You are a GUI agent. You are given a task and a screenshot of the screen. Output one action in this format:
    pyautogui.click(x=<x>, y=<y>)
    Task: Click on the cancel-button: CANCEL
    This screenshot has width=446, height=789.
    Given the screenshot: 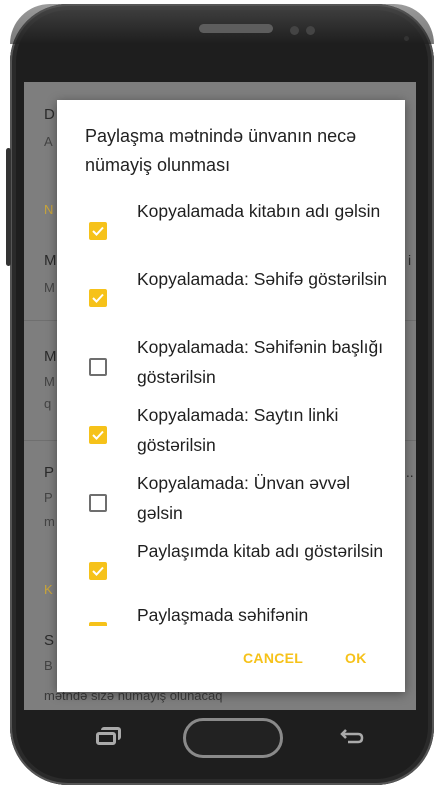 What is the action you would take?
    pyautogui.click(x=273, y=658)
    